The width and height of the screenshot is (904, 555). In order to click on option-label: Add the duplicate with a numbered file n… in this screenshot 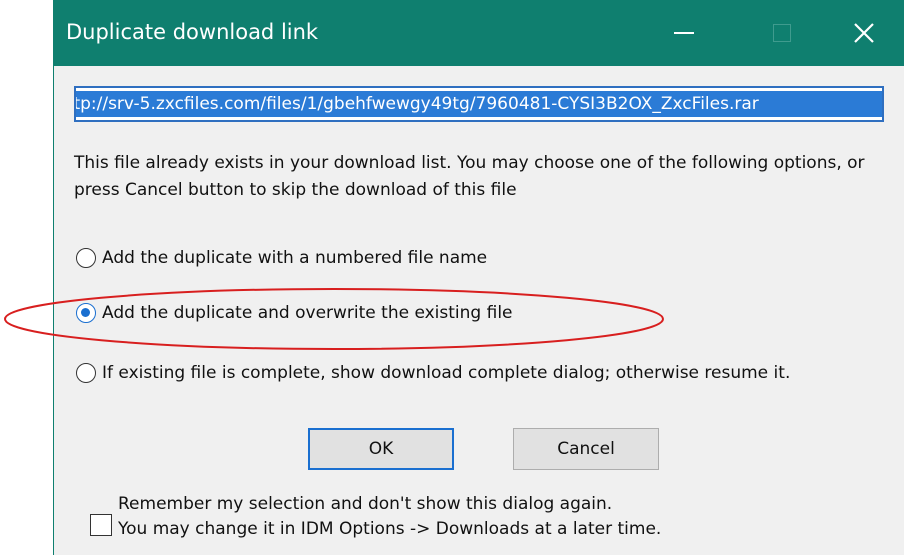, I will do `click(295, 258)`.